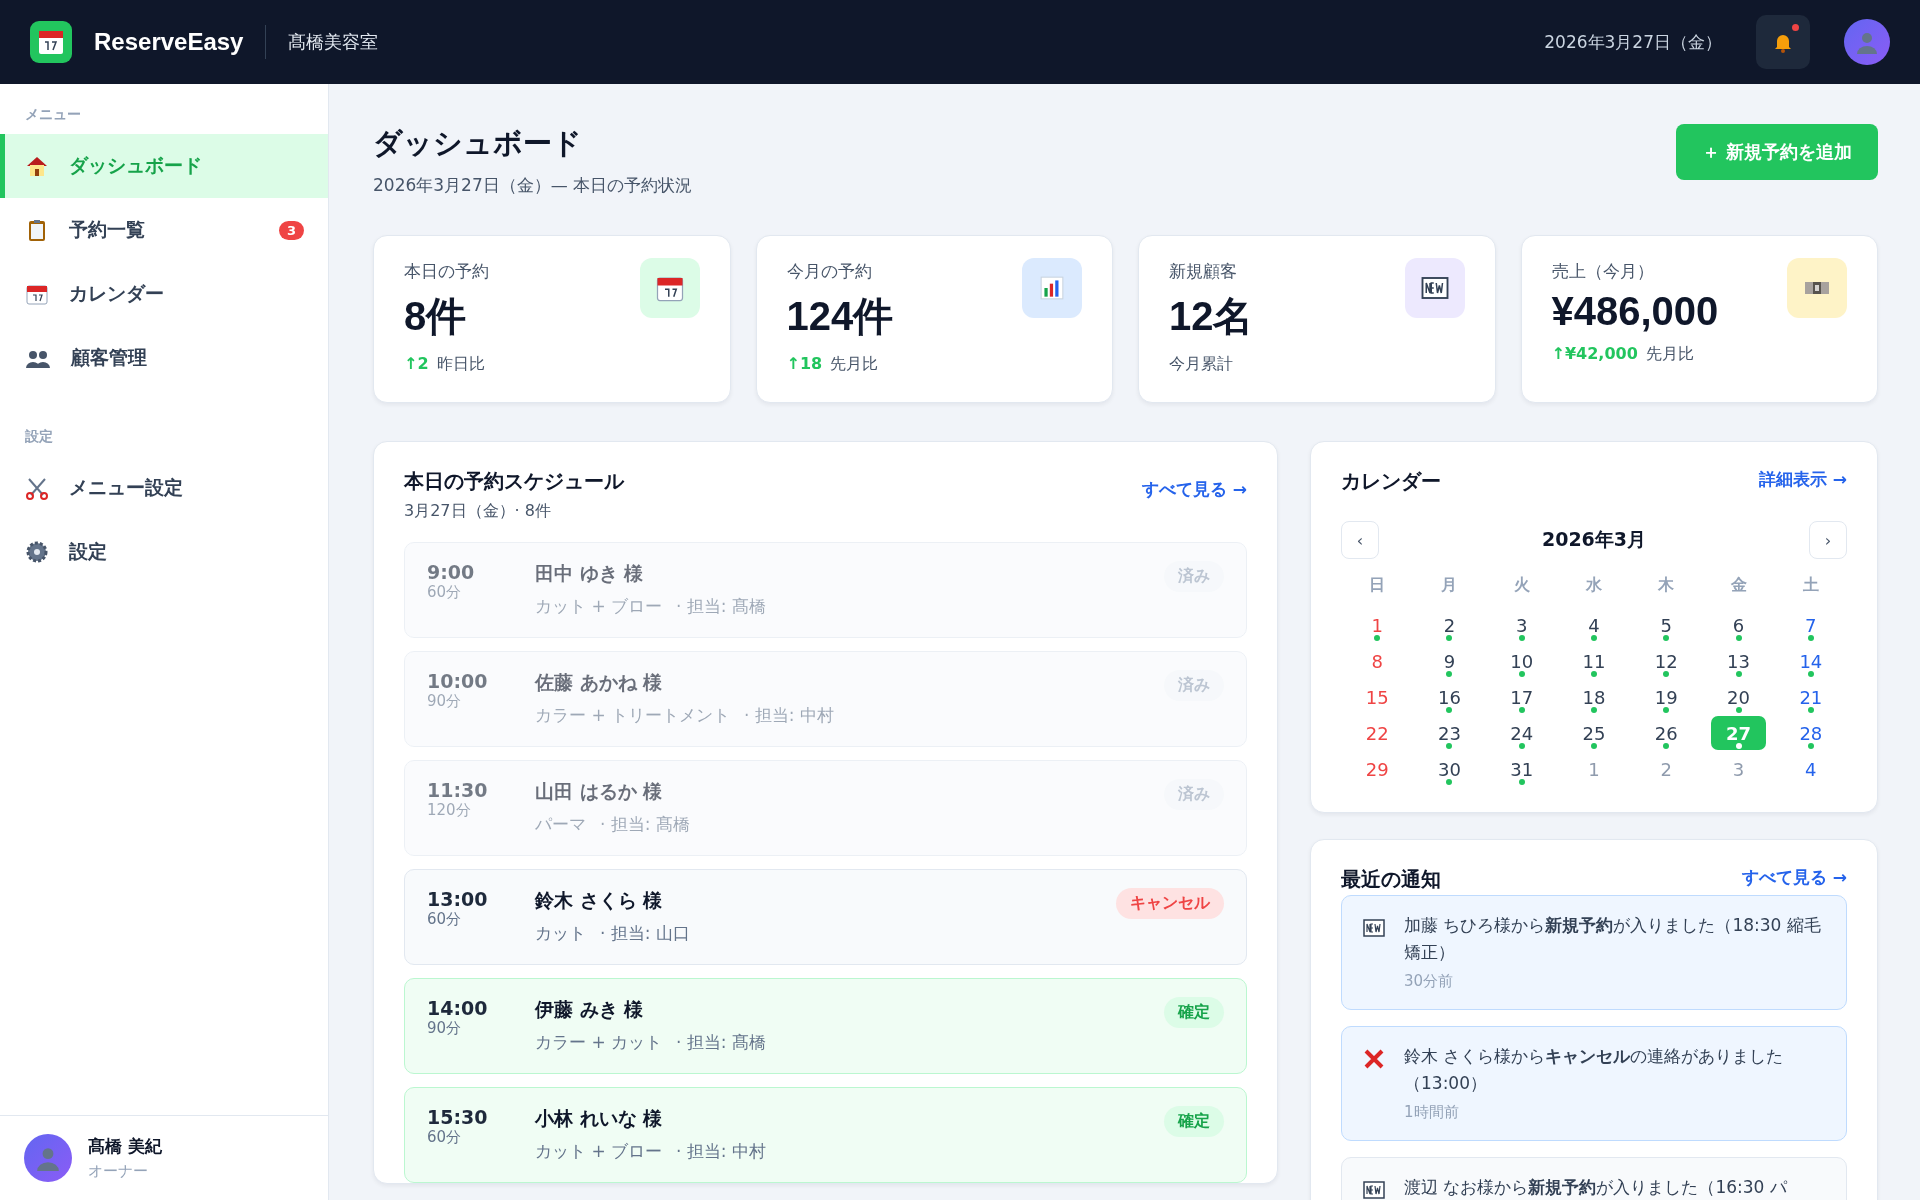  Describe the element at coordinates (458, 681) in the screenshot. I see `time: 10:00` at that location.